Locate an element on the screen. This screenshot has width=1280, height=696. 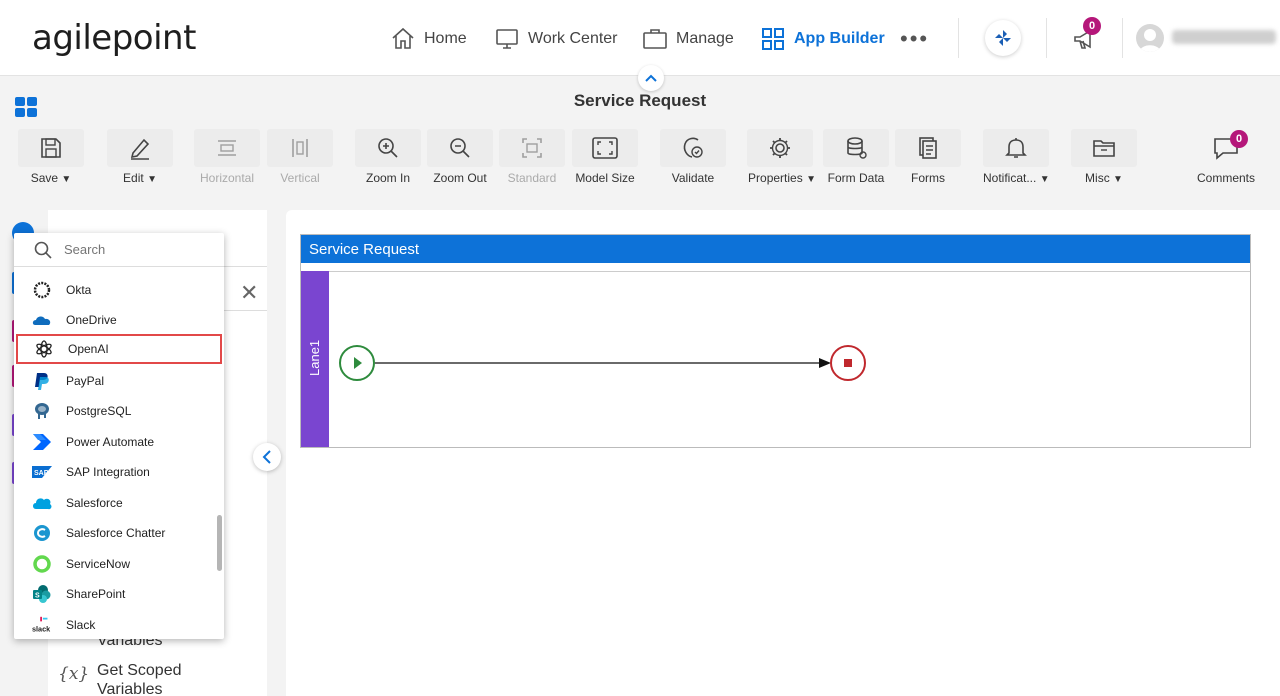
user-icon is located at coordinates (1150, 40).